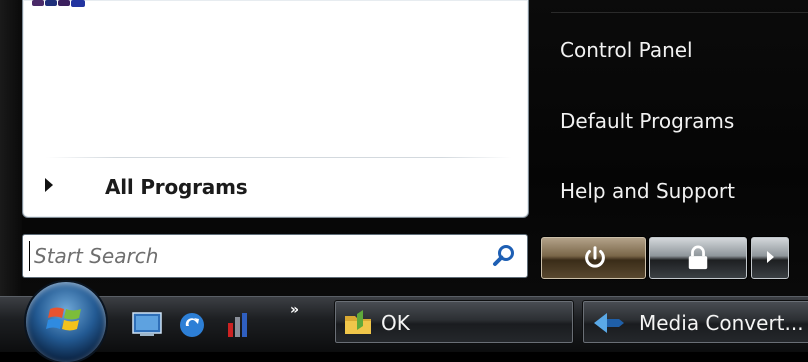 This screenshot has width=808, height=362. What do you see at coordinates (454, 322) in the screenshot?
I see `taskbar-button-ok: OK` at bounding box center [454, 322].